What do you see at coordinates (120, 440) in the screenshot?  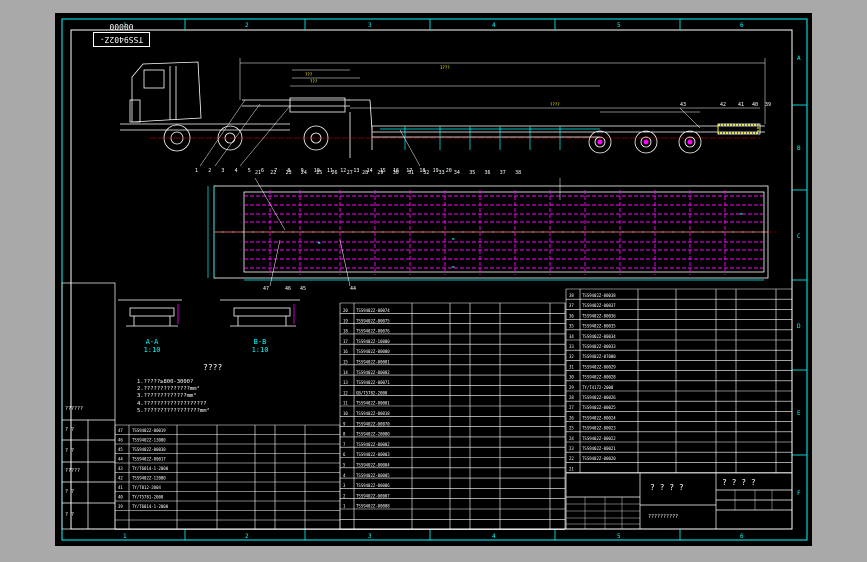 I see `parts-row-number: 46` at bounding box center [120, 440].